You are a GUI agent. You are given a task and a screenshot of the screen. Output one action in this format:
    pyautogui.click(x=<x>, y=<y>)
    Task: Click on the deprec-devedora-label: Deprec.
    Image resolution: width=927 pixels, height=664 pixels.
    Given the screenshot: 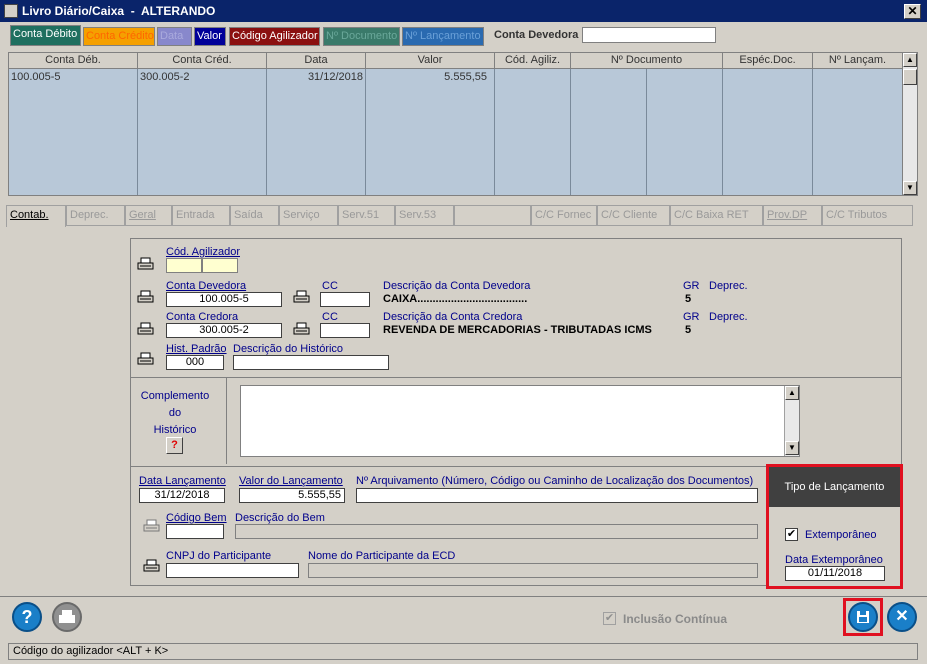 What is the action you would take?
    pyautogui.click(x=728, y=286)
    